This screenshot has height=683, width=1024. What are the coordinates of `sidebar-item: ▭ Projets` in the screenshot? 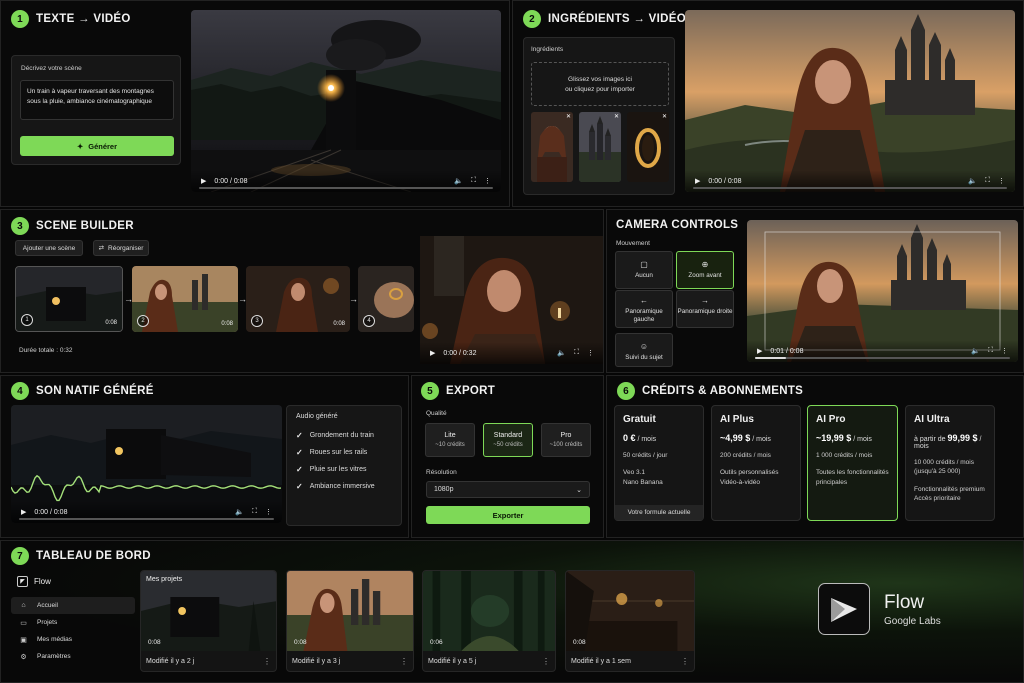 It's located at (73, 622).